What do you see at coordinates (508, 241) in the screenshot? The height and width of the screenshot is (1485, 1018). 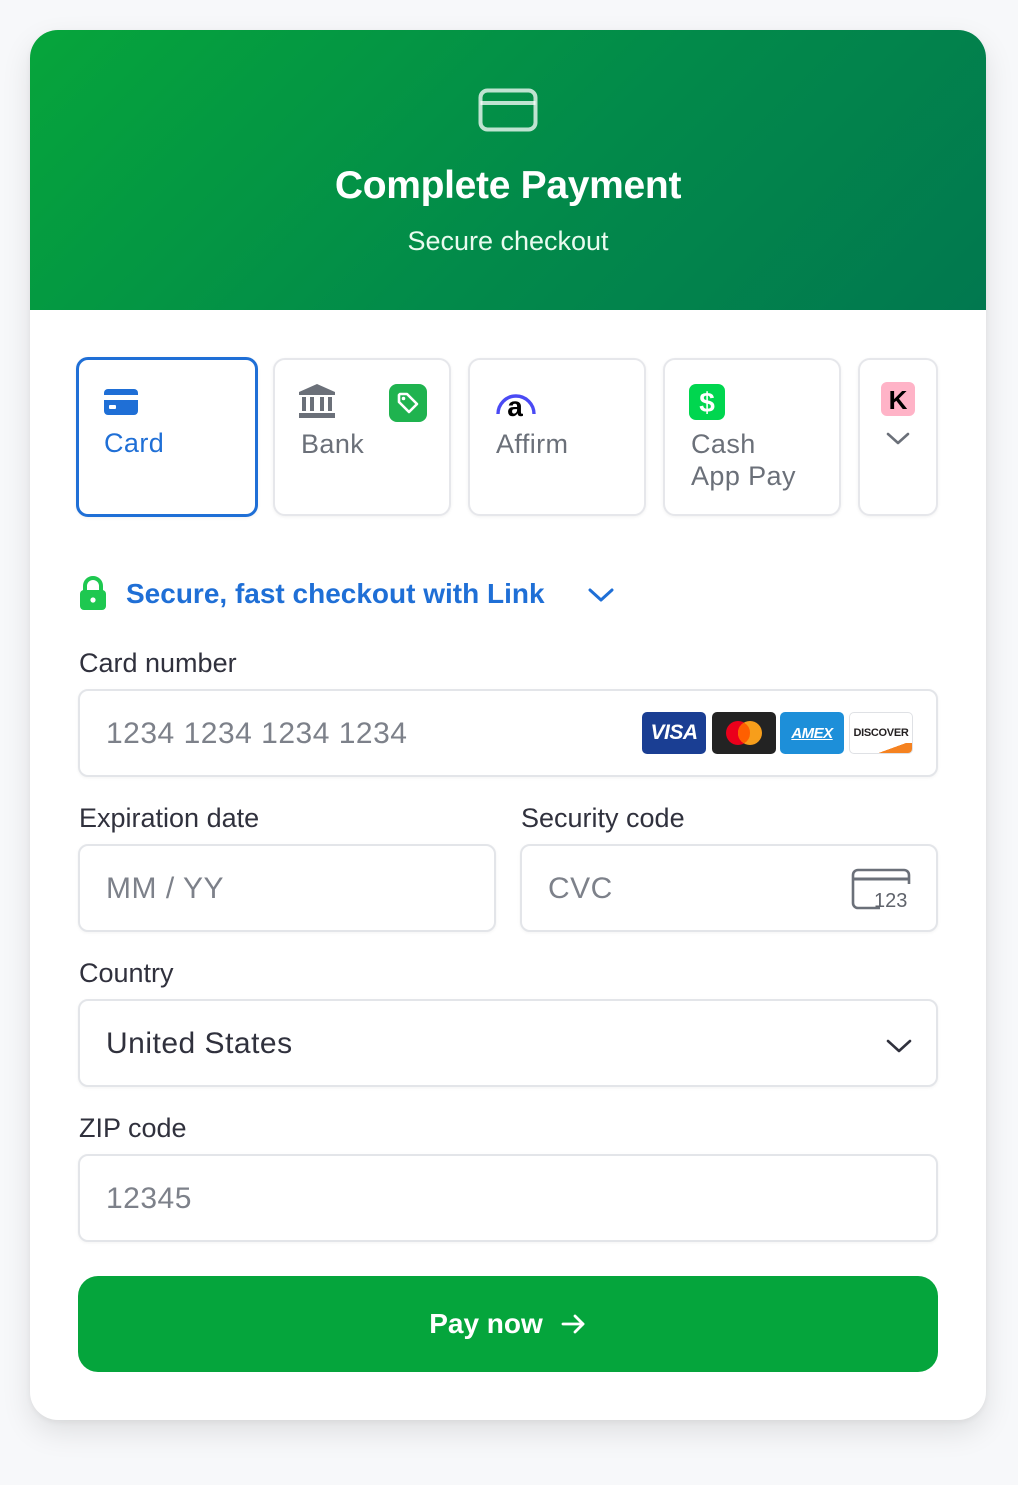 I see `page-subtitle: Secure checkout` at bounding box center [508, 241].